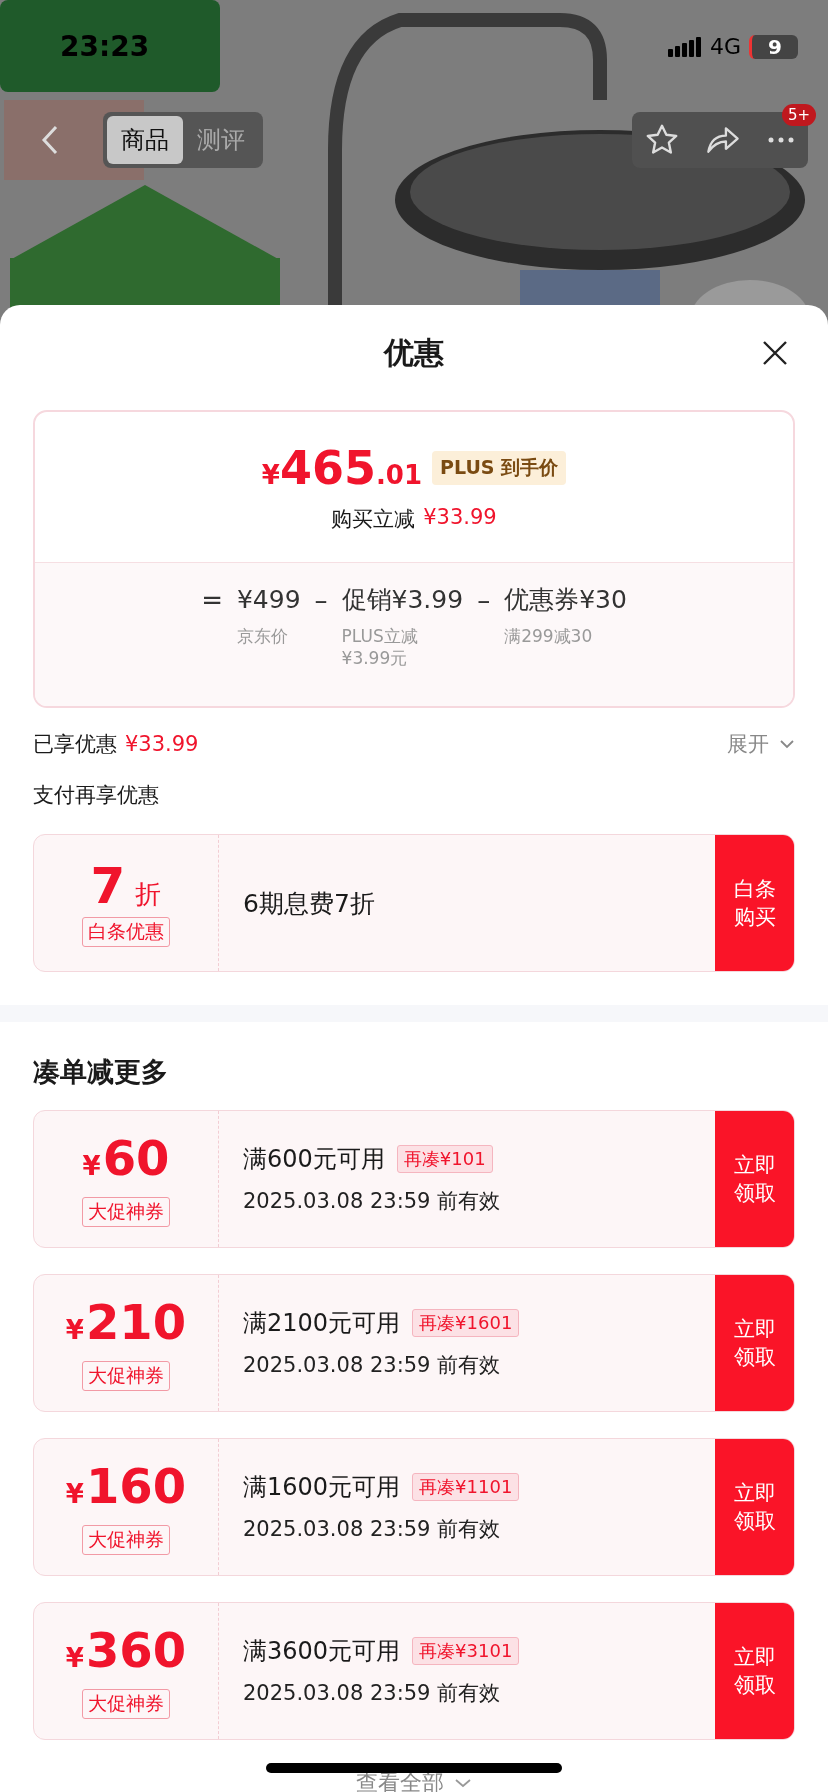 Image resolution: width=828 pixels, height=1792 pixels. What do you see at coordinates (126, 1159) in the screenshot?
I see `coupon-amount: ¥60` at bounding box center [126, 1159].